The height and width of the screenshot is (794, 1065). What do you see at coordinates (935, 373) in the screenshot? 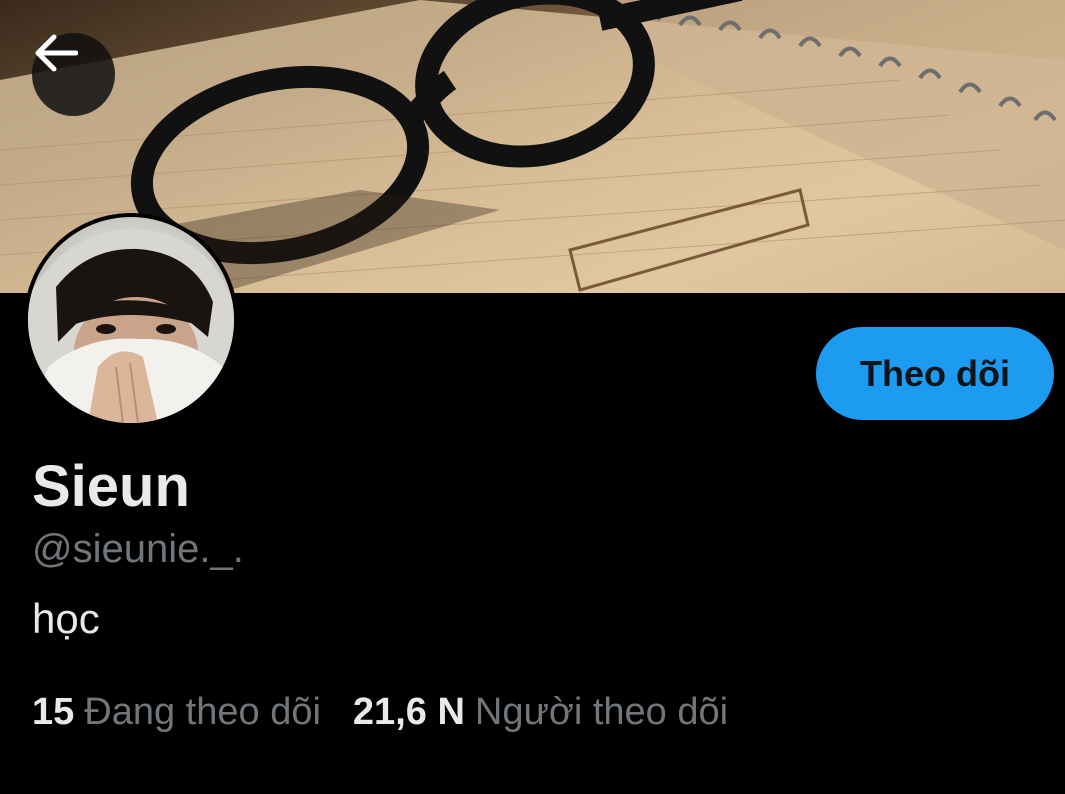
I see `follow-button: Theo dõi` at bounding box center [935, 373].